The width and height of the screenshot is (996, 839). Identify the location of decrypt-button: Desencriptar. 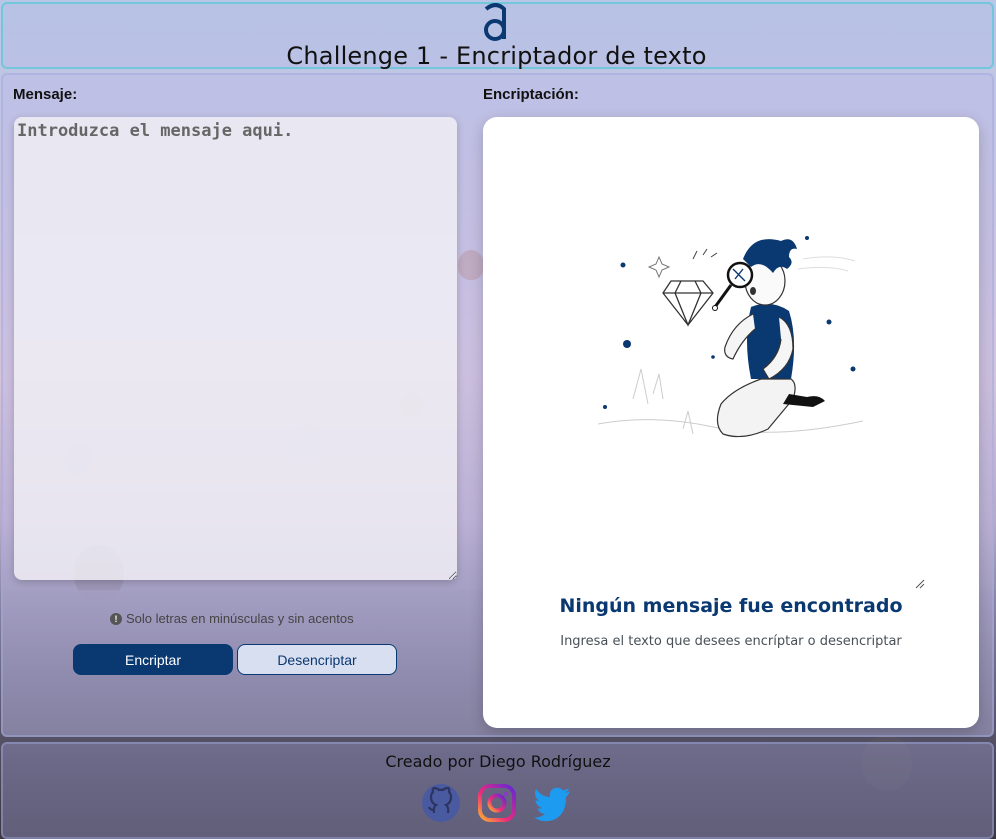
(317, 659).